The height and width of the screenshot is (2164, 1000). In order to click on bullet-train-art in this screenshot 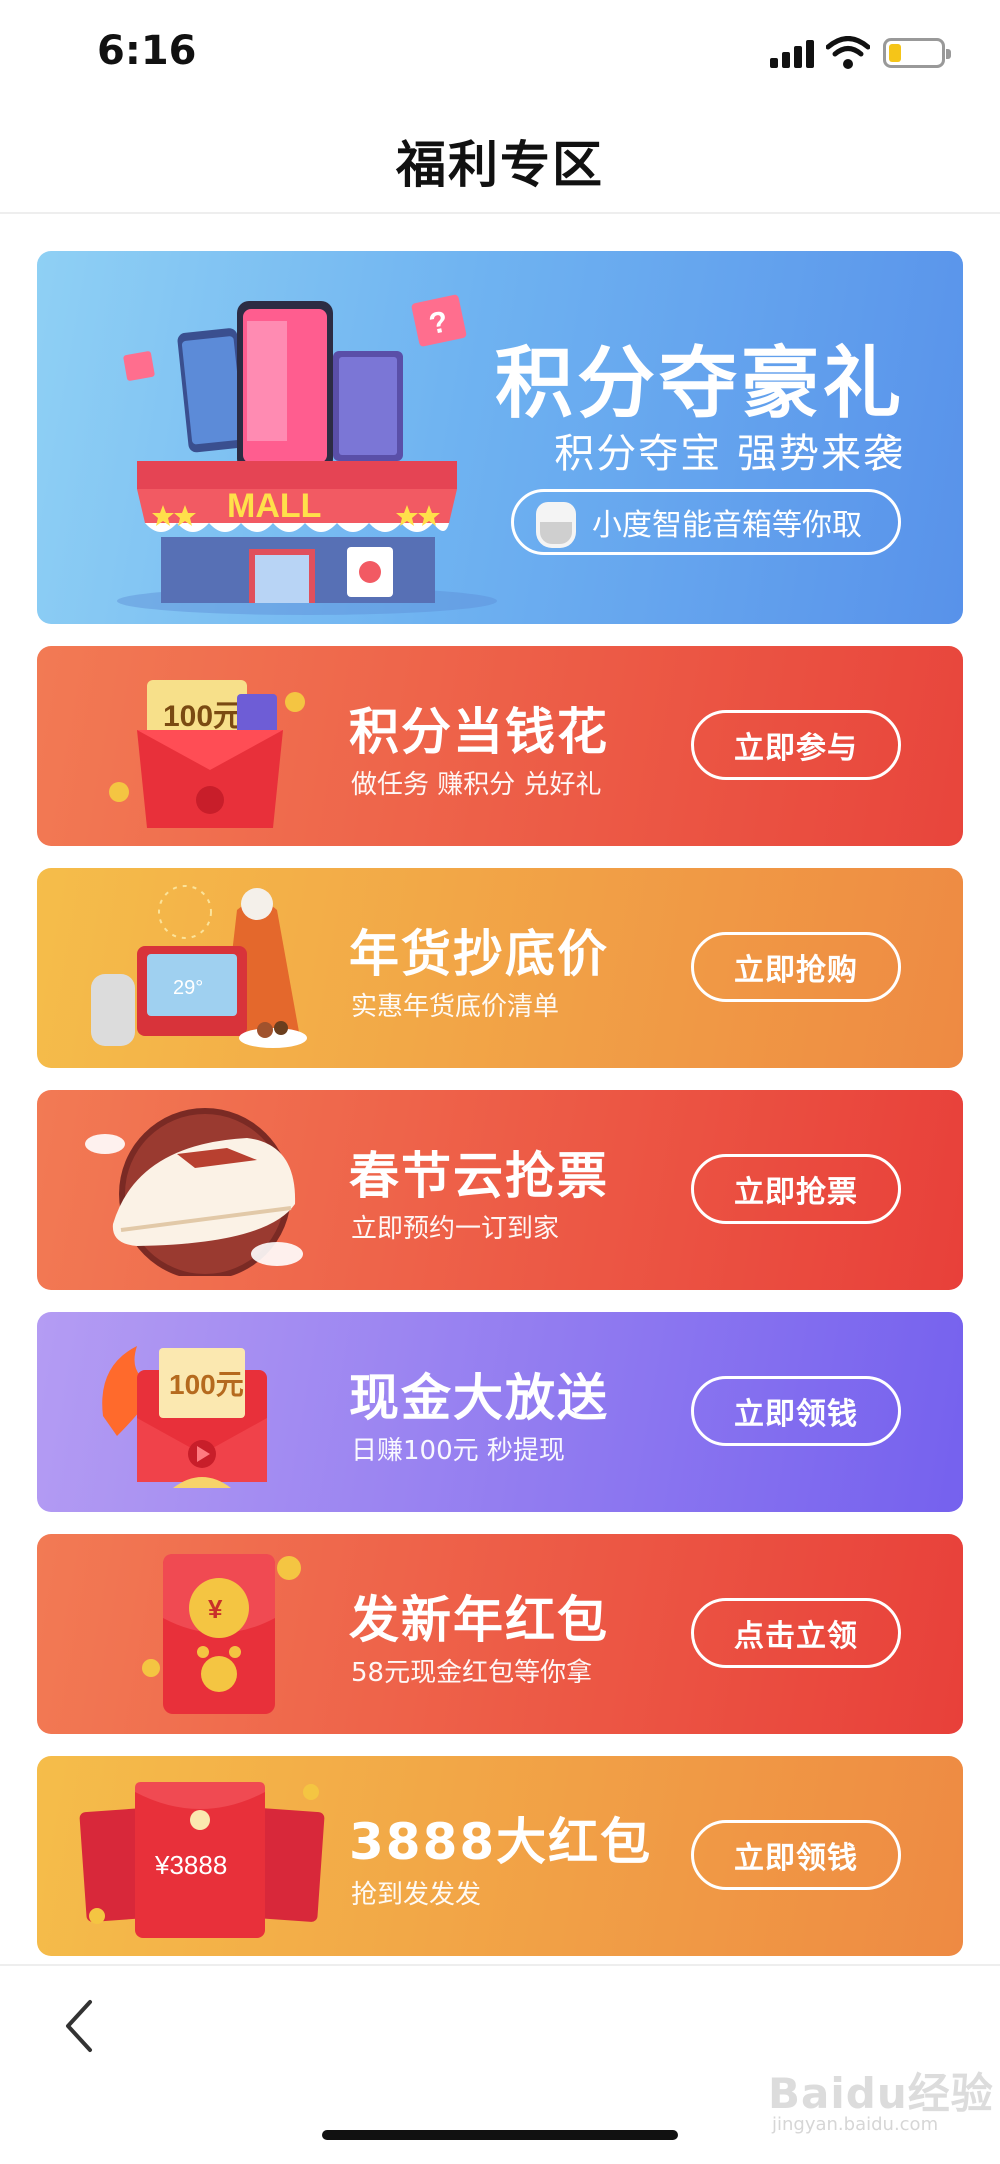, I will do `click(194, 1192)`.